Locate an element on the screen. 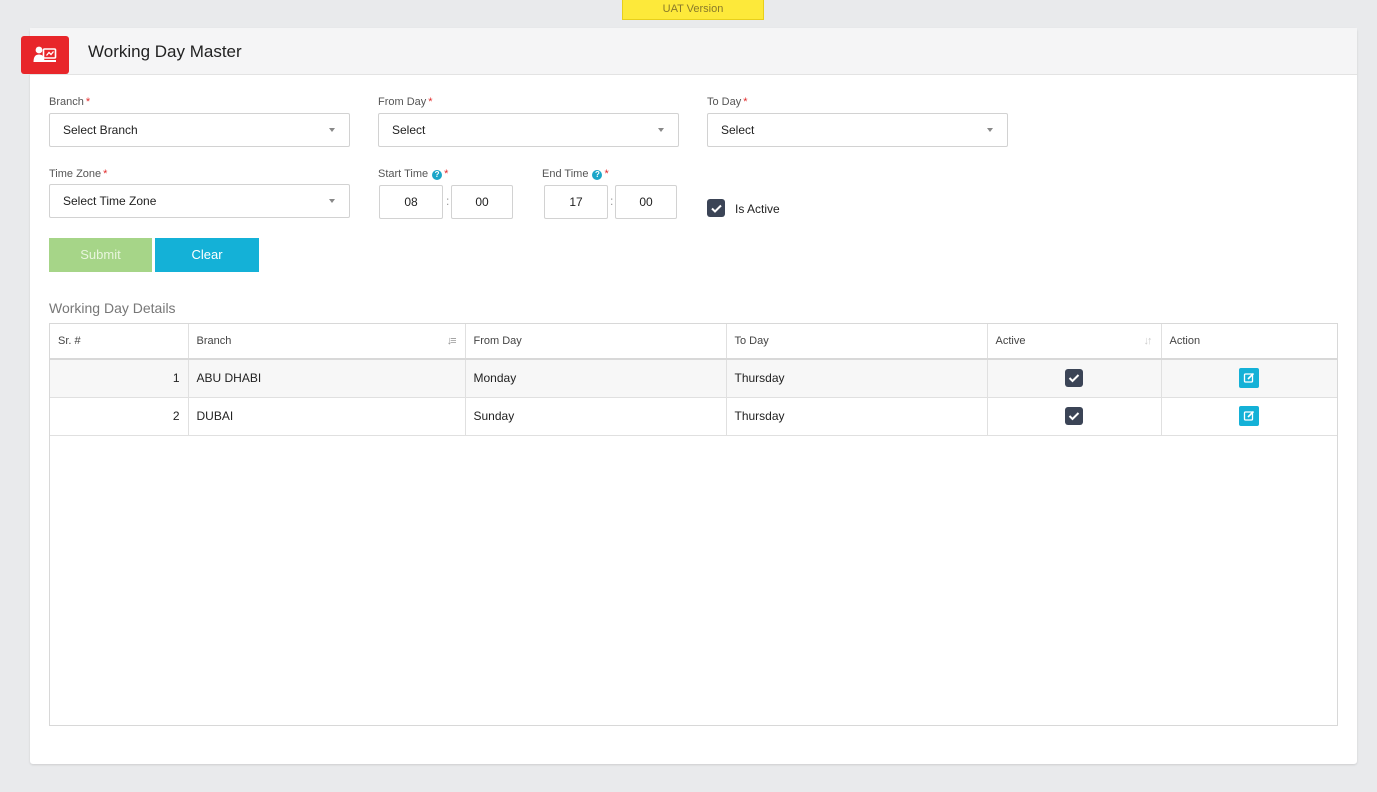 The width and height of the screenshot is (1377, 792). cell-from-day: Sunday is located at coordinates (596, 416).